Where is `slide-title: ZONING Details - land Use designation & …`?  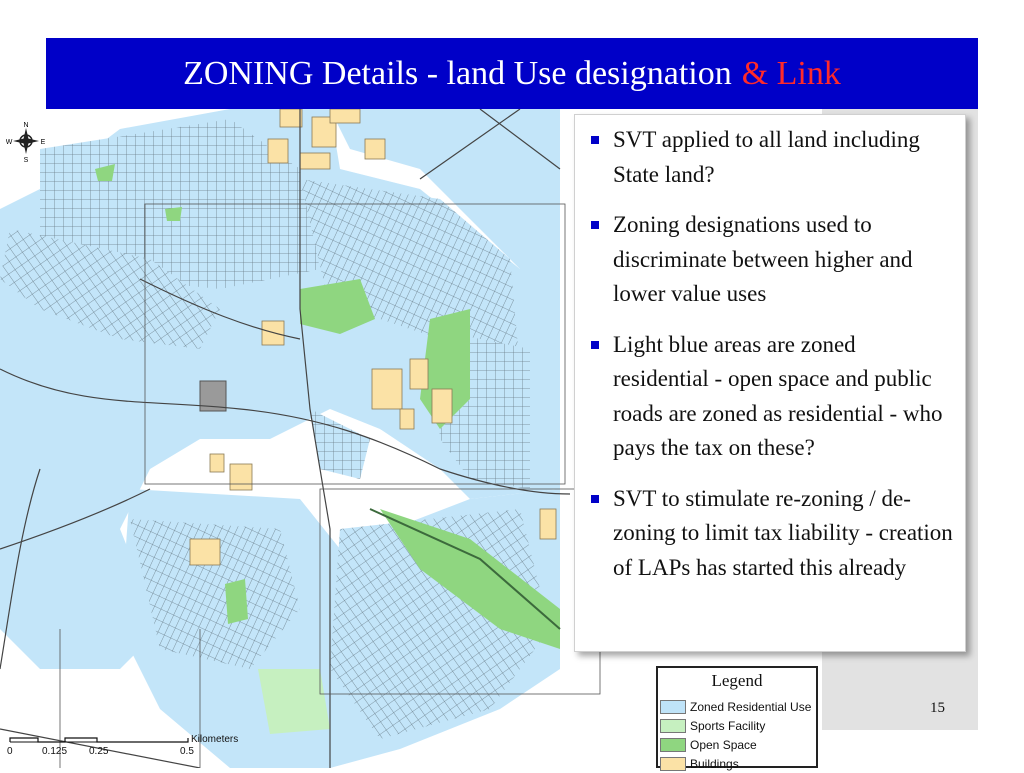 slide-title: ZONING Details - land Use designation & … is located at coordinates (512, 73).